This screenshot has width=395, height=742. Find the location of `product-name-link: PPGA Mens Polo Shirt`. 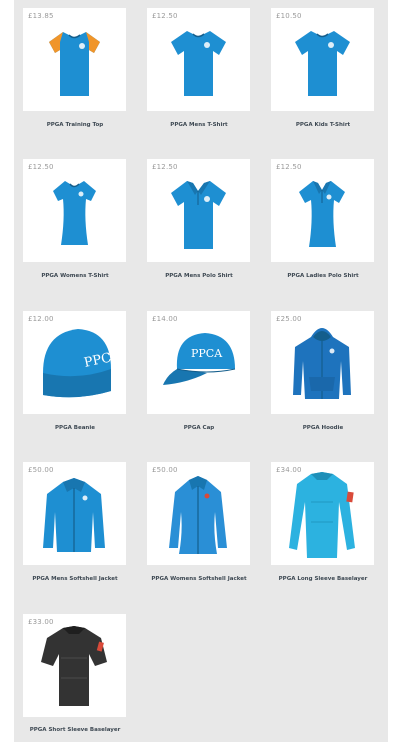

product-name-link: PPGA Mens Polo Shirt is located at coordinates (199, 276).